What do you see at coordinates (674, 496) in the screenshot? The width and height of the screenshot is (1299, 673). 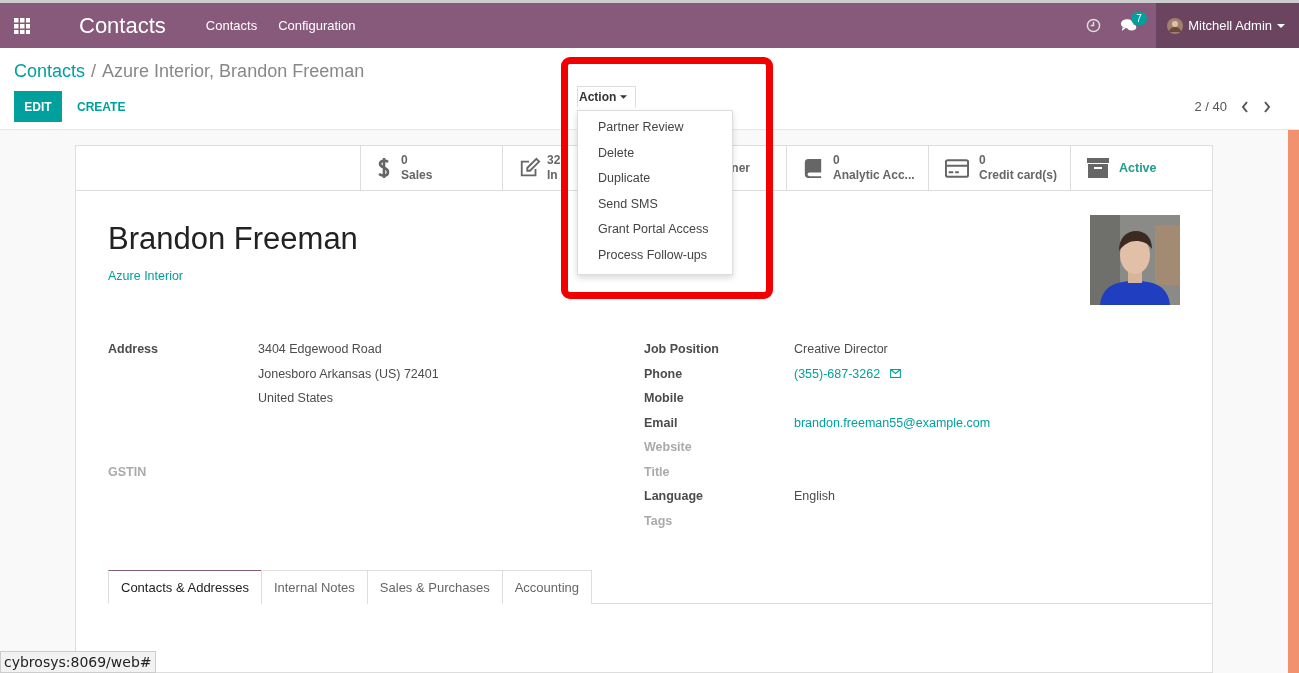 I see `field-label: Language` at bounding box center [674, 496].